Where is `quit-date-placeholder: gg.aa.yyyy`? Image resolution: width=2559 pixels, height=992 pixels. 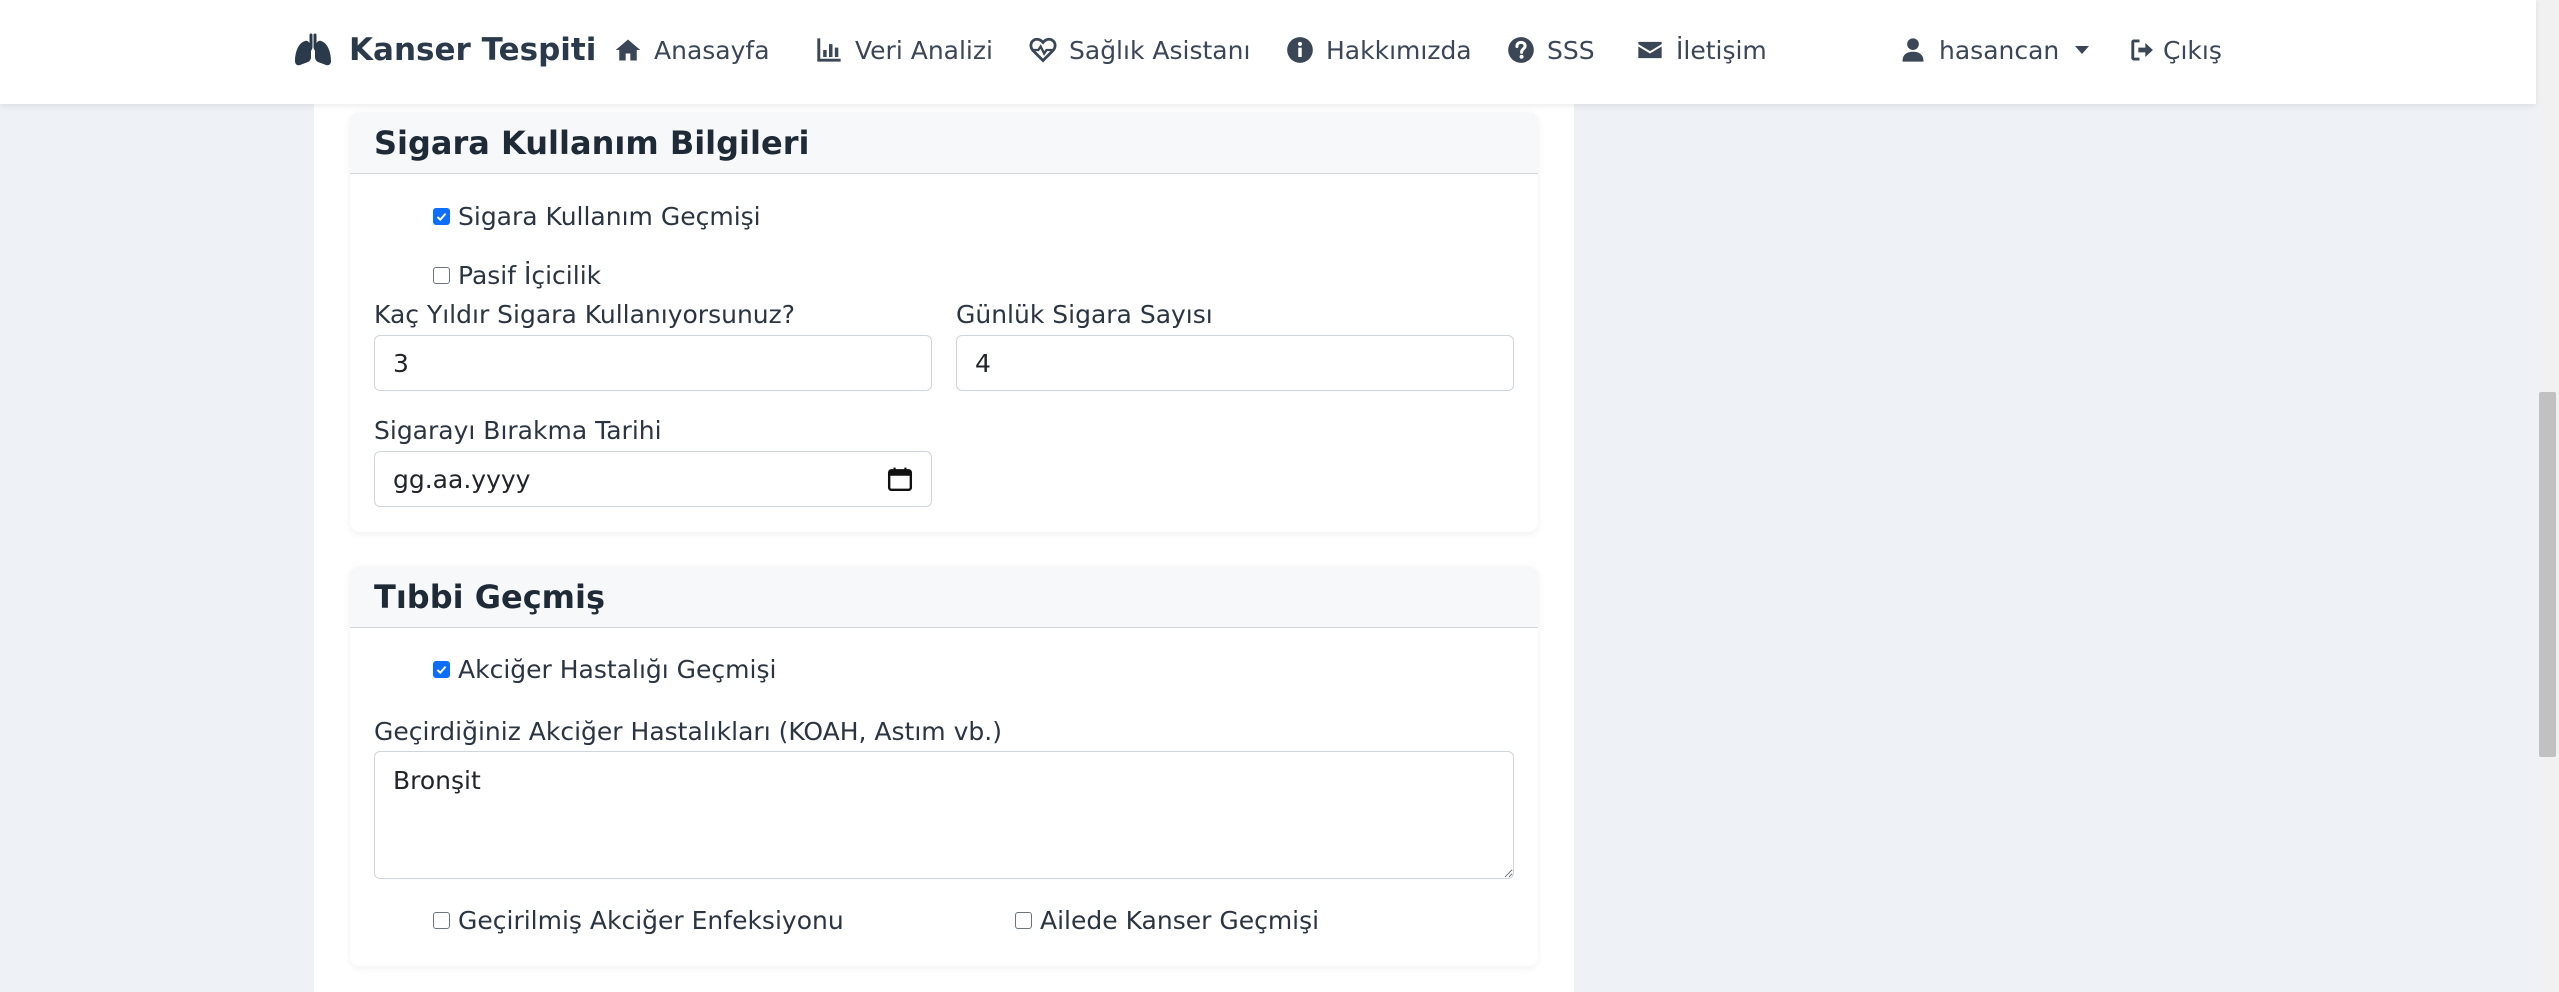
quit-date-placeholder: gg.aa.yyyy is located at coordinates (462, 479).